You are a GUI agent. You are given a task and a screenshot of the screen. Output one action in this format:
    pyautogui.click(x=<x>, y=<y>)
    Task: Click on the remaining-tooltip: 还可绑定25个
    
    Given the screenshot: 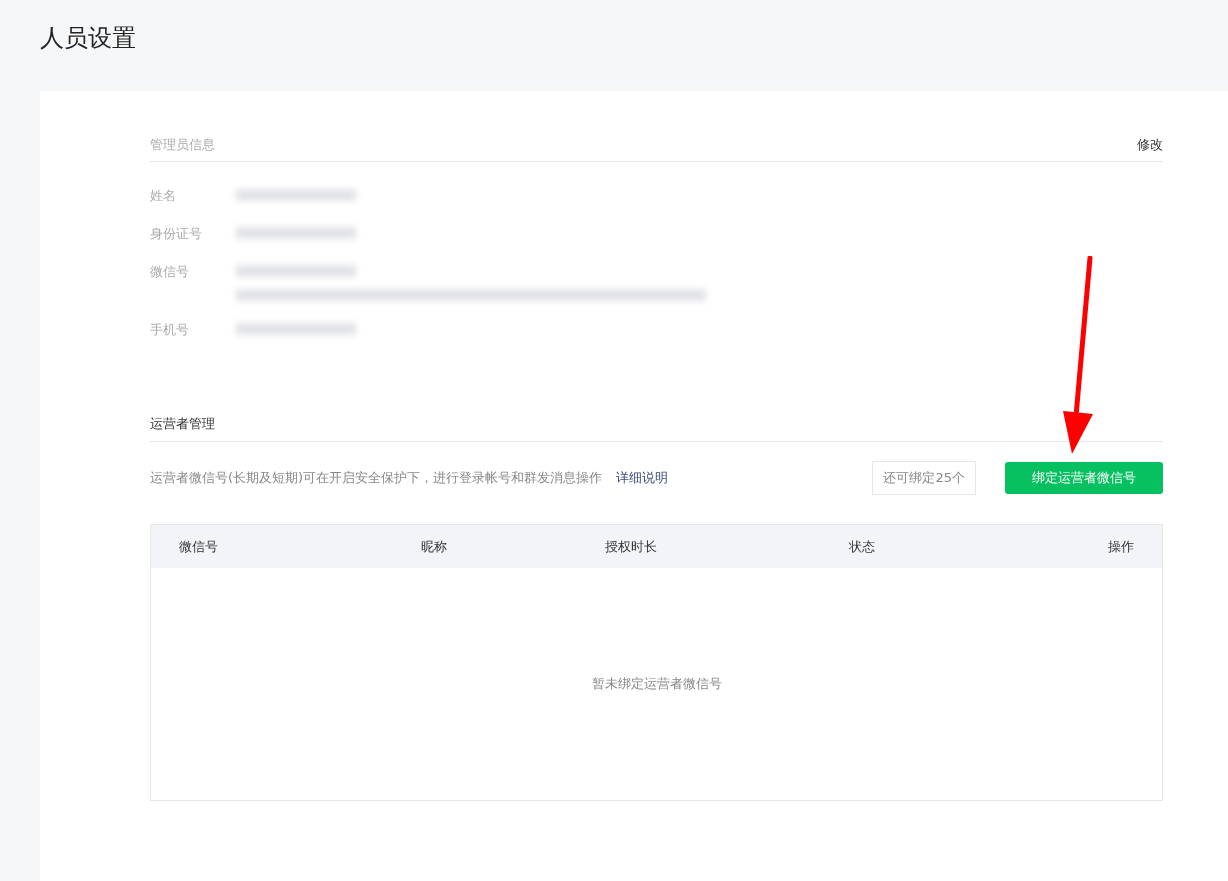 What is the action you would take?
    pyautogui.click(x=924, y=478)
    